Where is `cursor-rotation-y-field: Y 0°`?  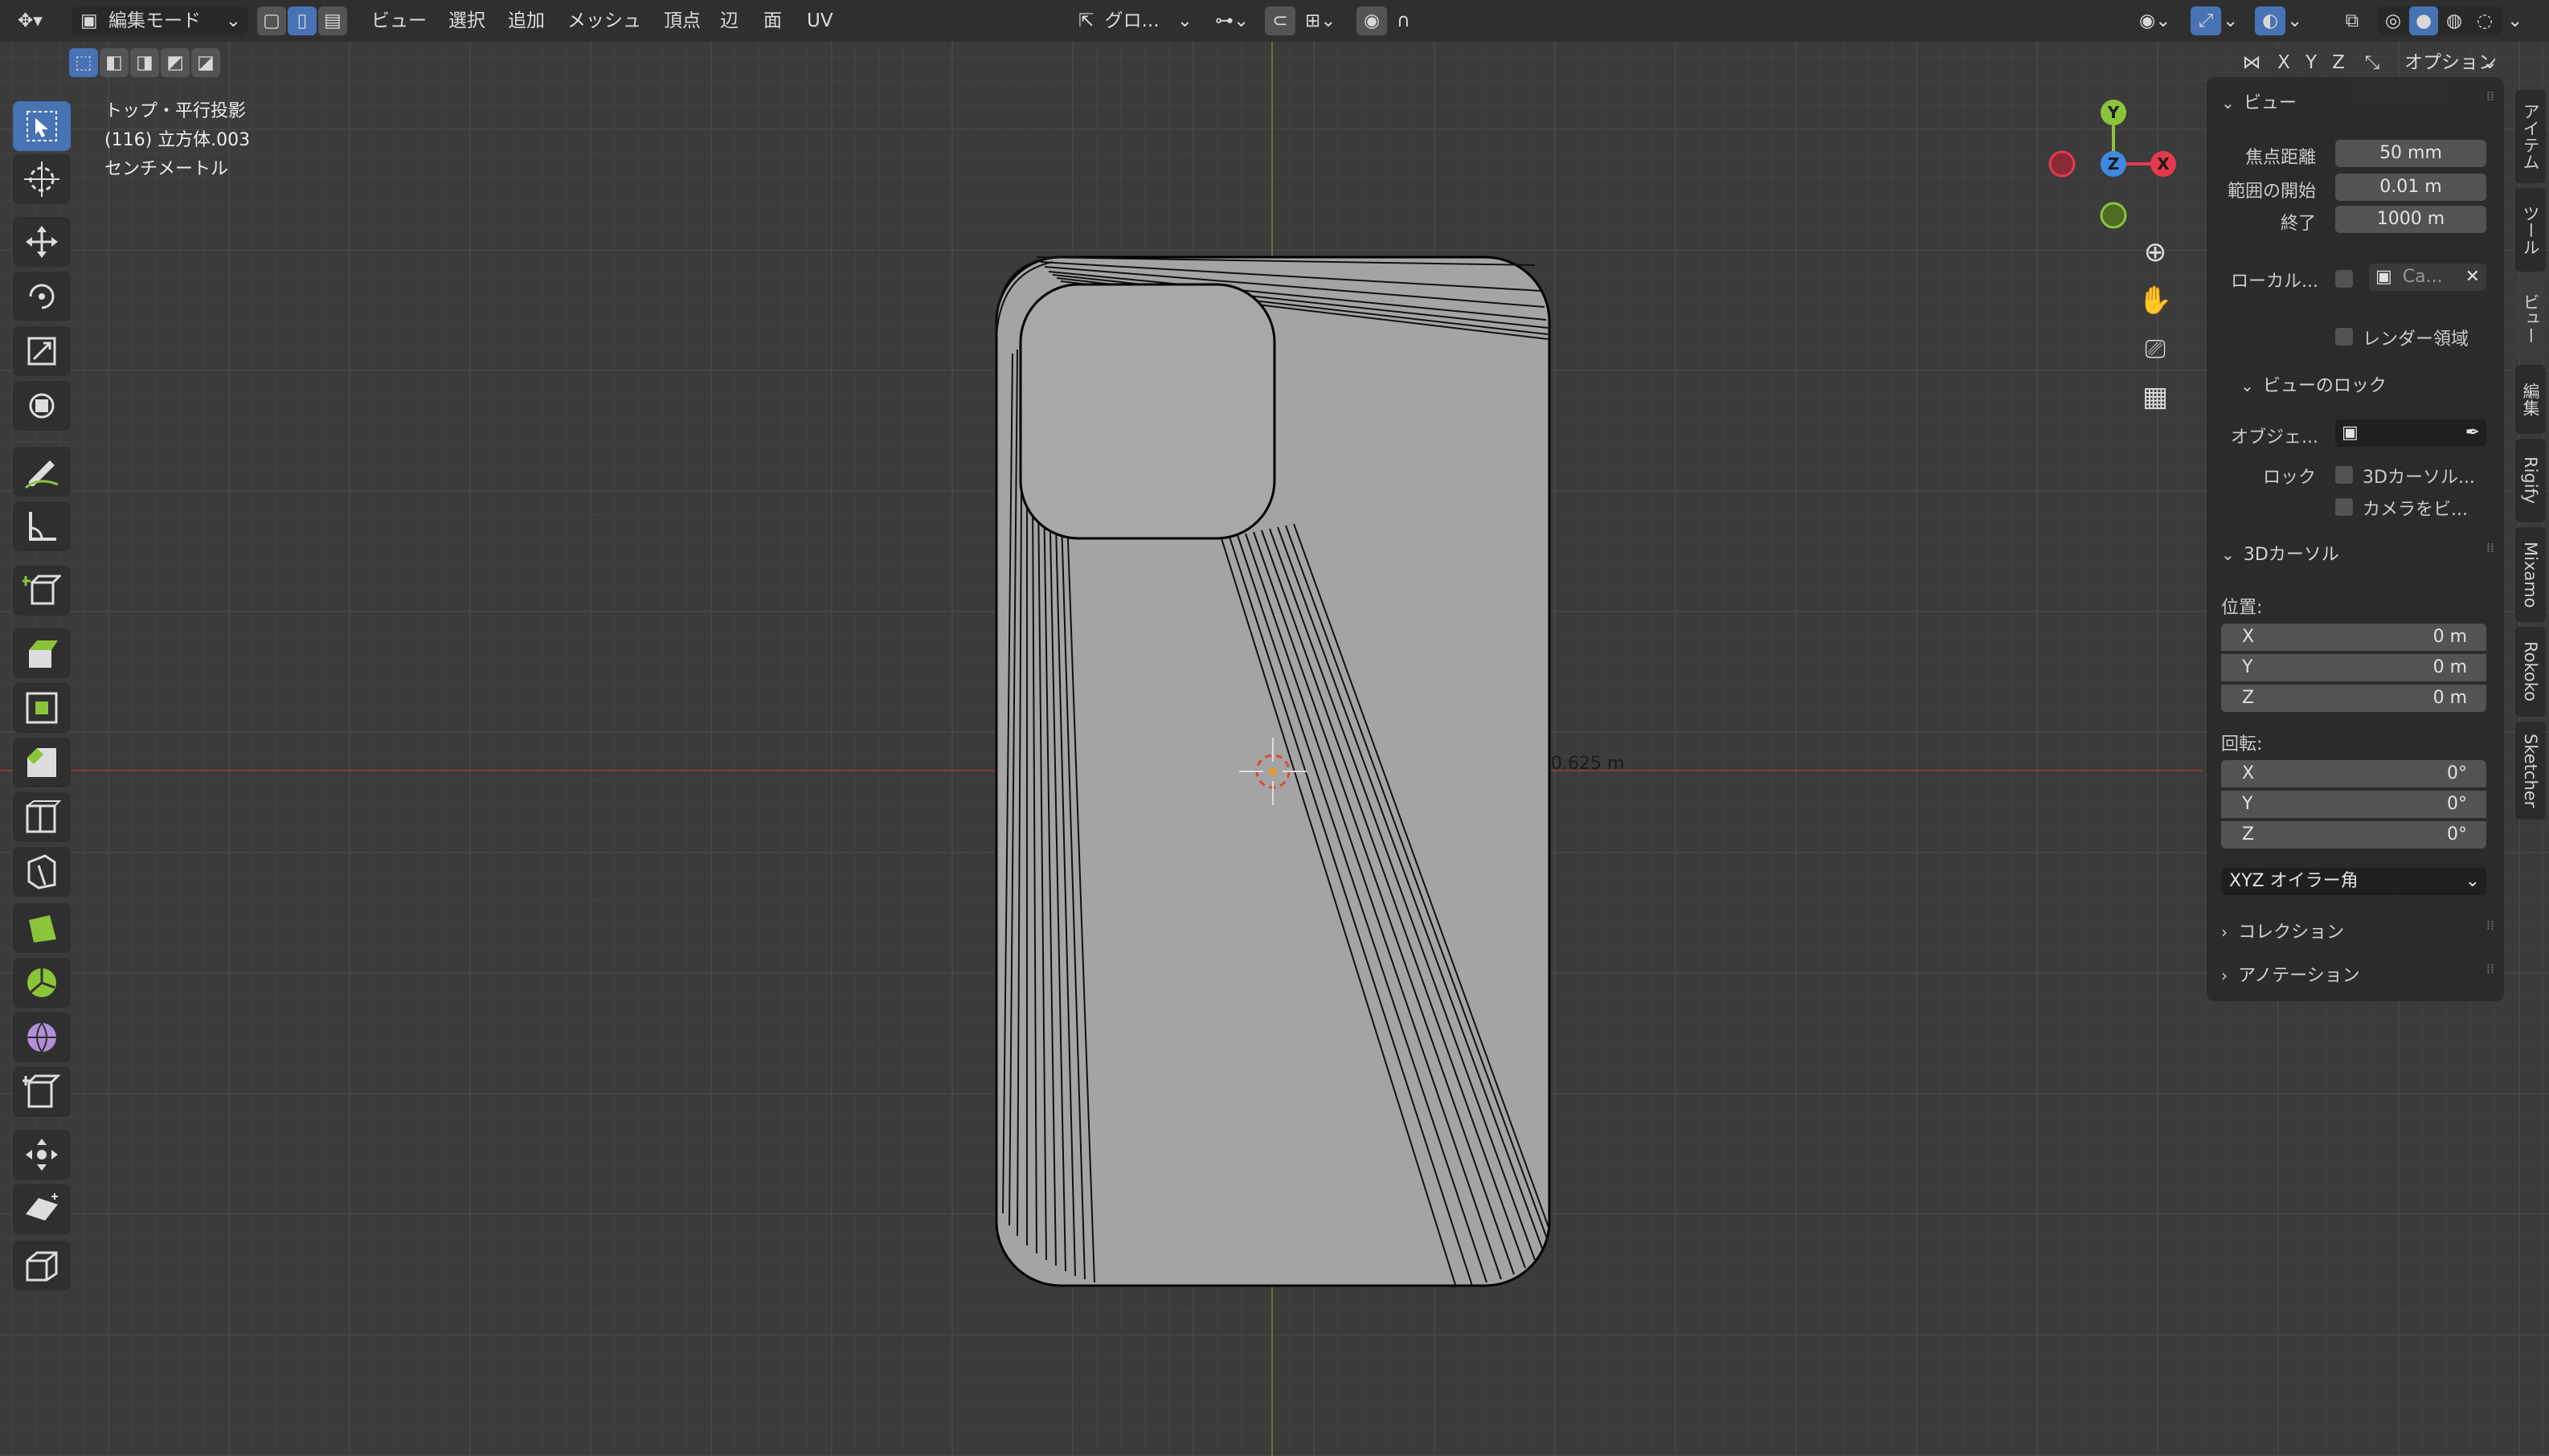
cursor-rotation-y-field: Y 0° is located at coordinates (2353, 804).